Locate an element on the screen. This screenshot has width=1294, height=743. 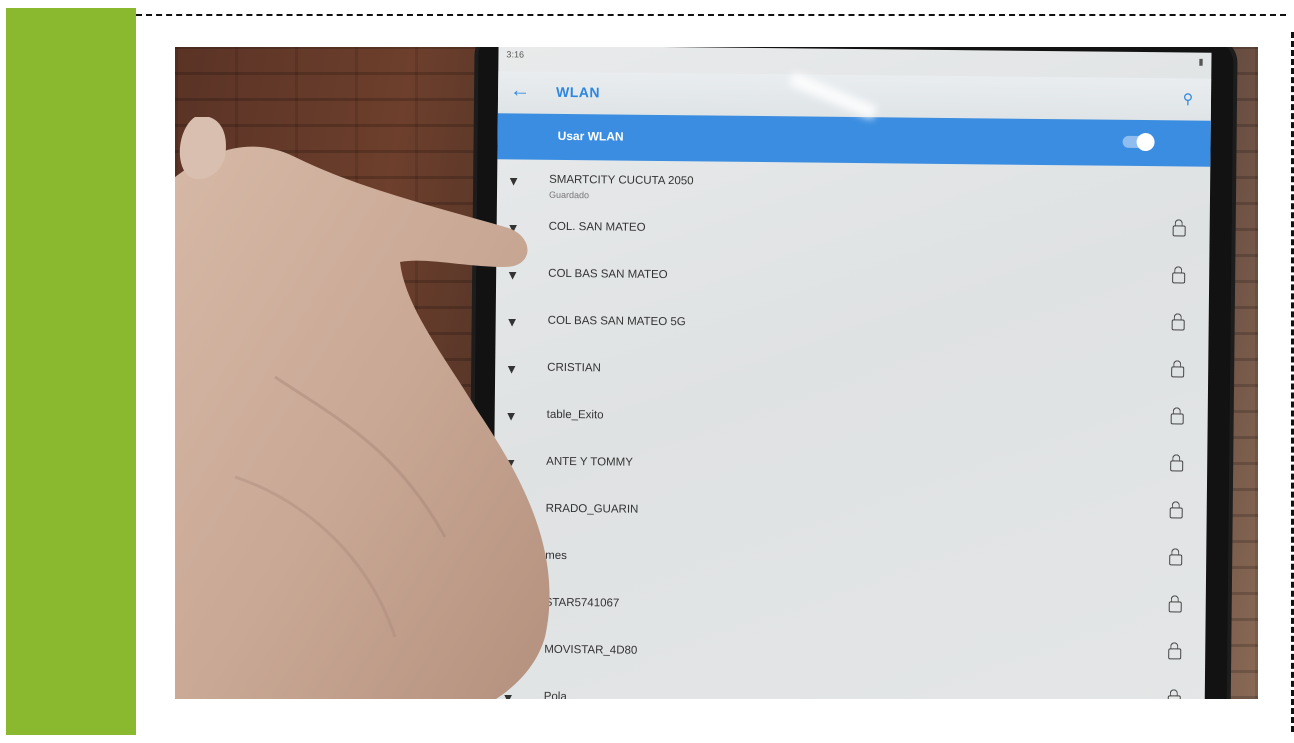
network-item: ▼RRADO_GUARIN is located at coordinates (849, 515).